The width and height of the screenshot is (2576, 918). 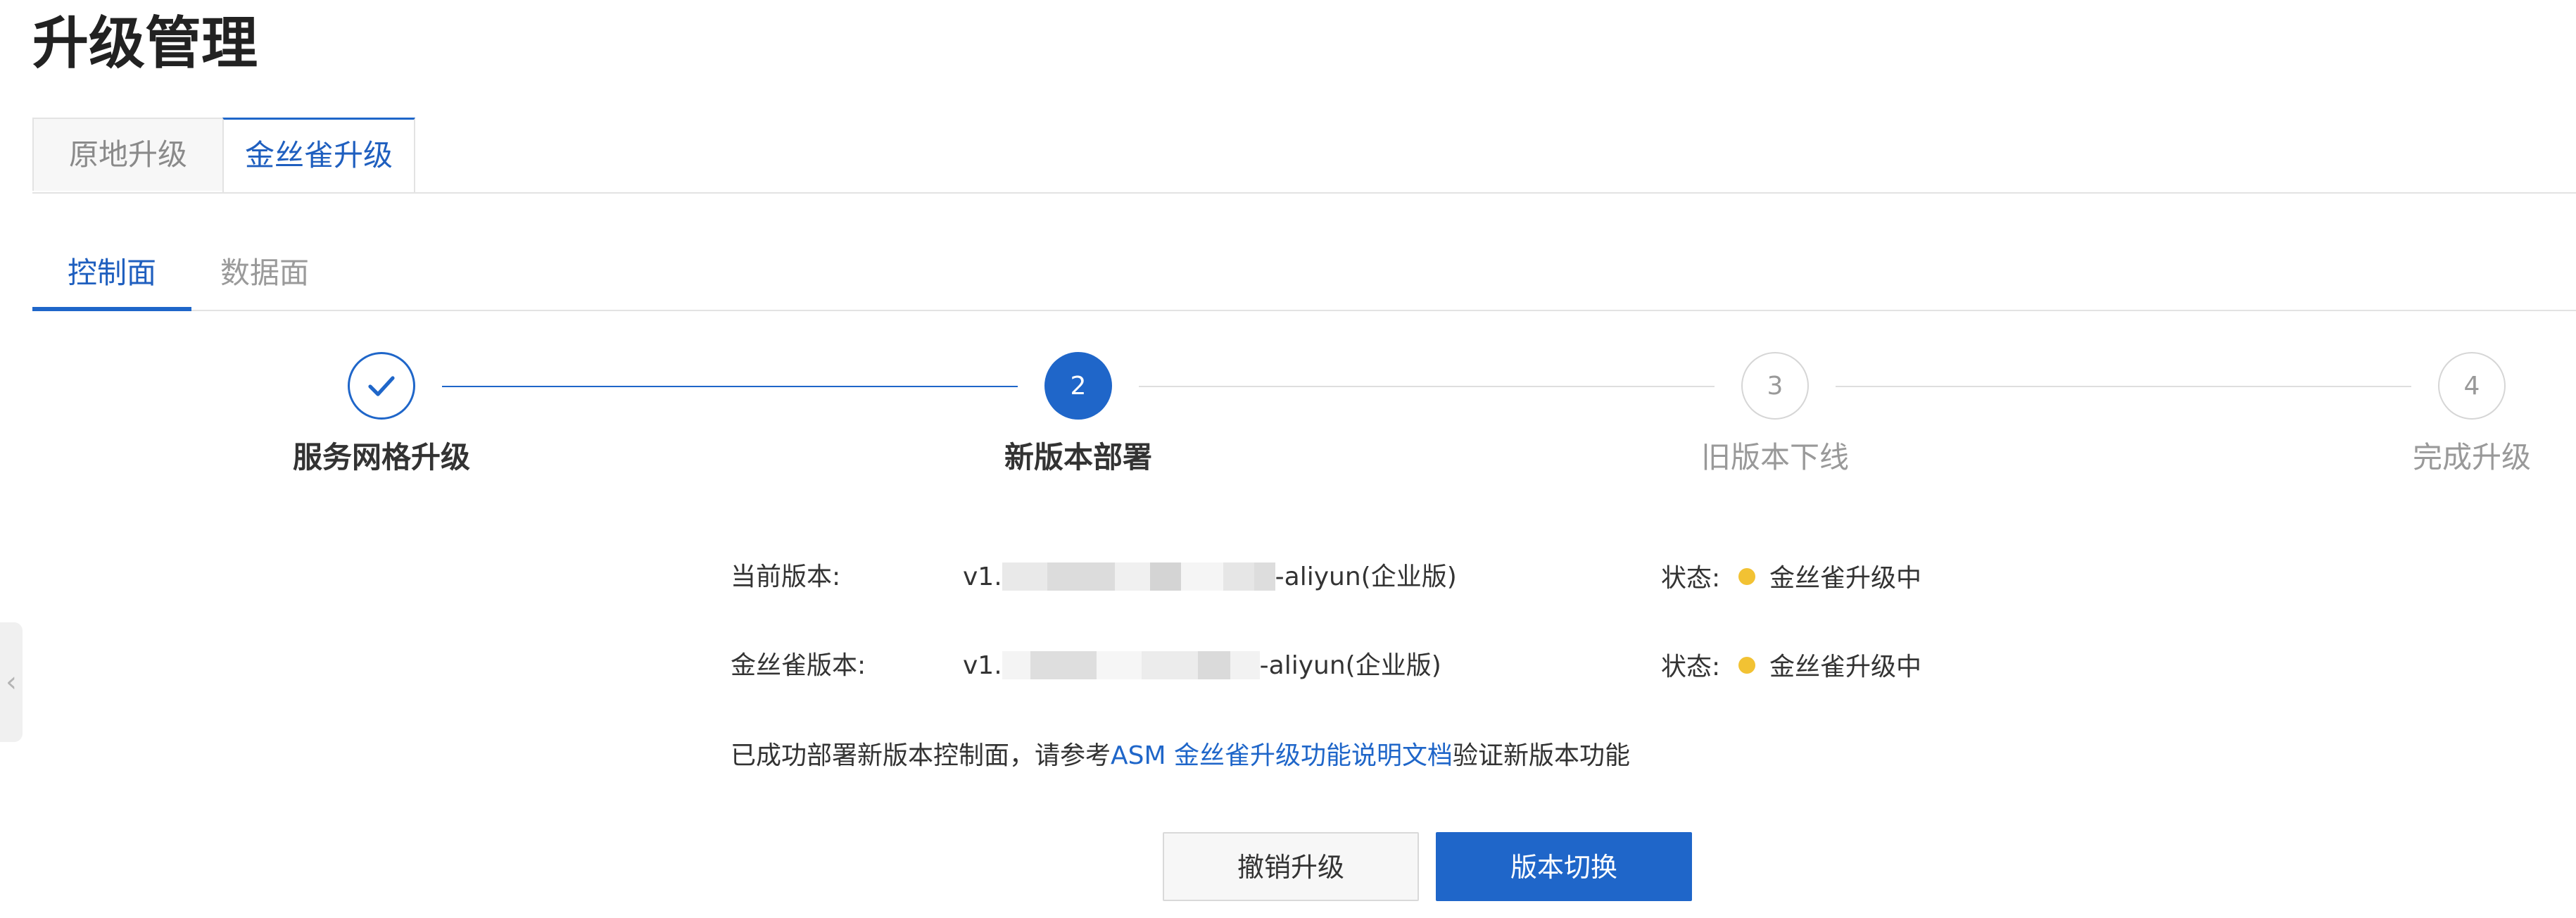 I want to click on step-4-indicator: 4, so click(x=2472, y=386).